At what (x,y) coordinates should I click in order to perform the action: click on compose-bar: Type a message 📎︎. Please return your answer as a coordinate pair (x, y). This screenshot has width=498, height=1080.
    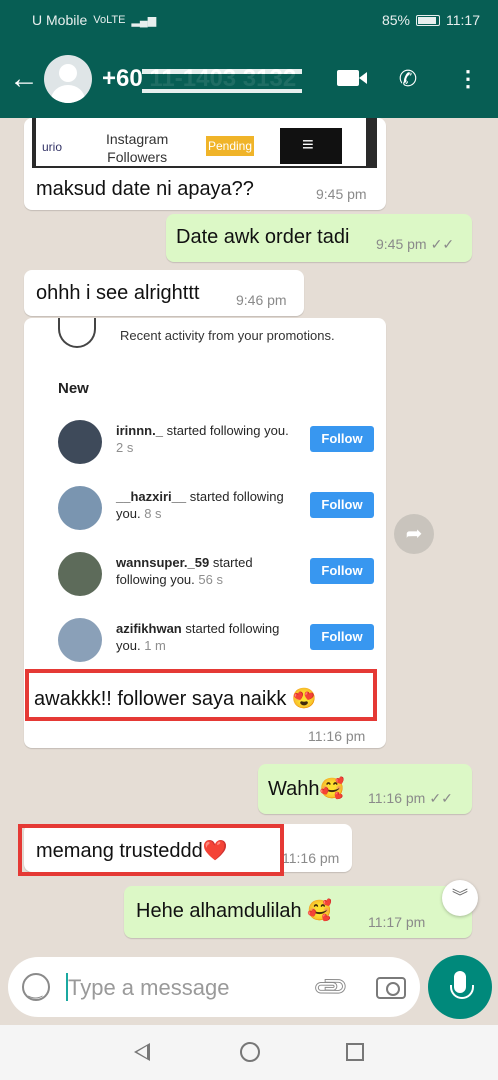
    Looking at the image, I should click on (249, 990).